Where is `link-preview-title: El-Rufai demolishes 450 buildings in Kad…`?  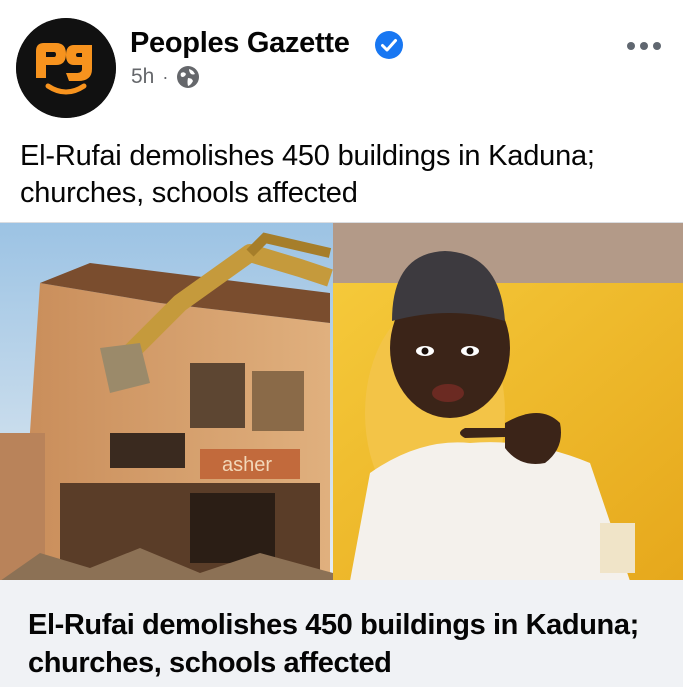 link-preview-title: El-Rufai demolishes 450 buildings in Kad… is located at coordinates (348, 644).